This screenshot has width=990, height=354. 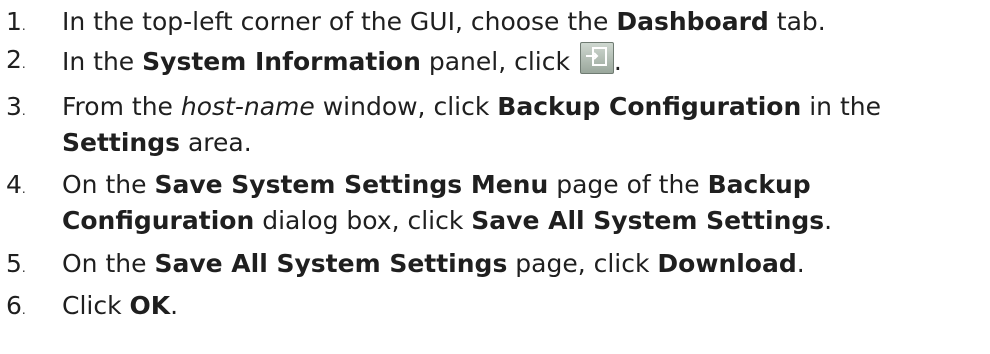 I want to click on step-number: 2., so click(x=16, y=60).